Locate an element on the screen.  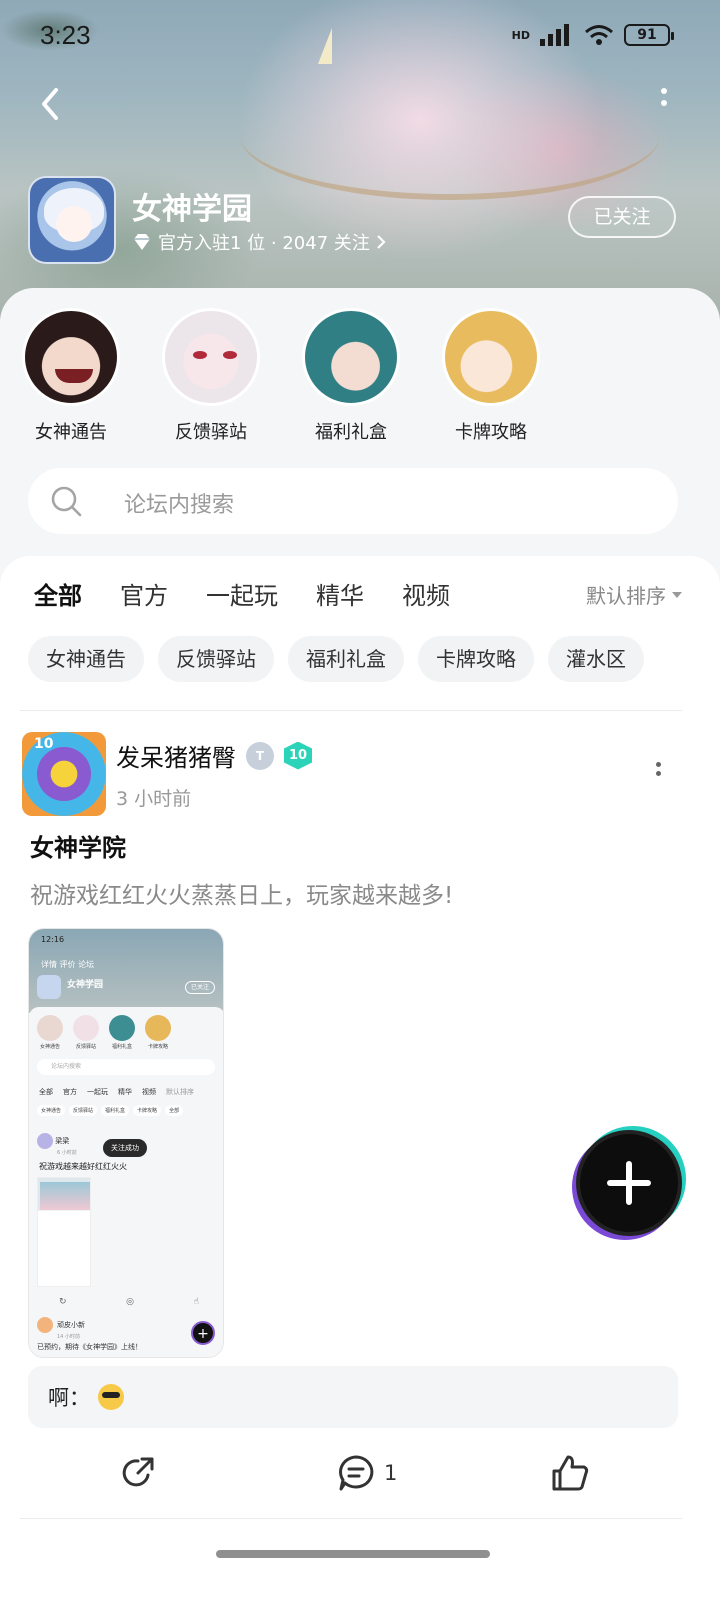
post-author-row: 发呆猪猪臀 T 10 is located at coordinates (214, 755).